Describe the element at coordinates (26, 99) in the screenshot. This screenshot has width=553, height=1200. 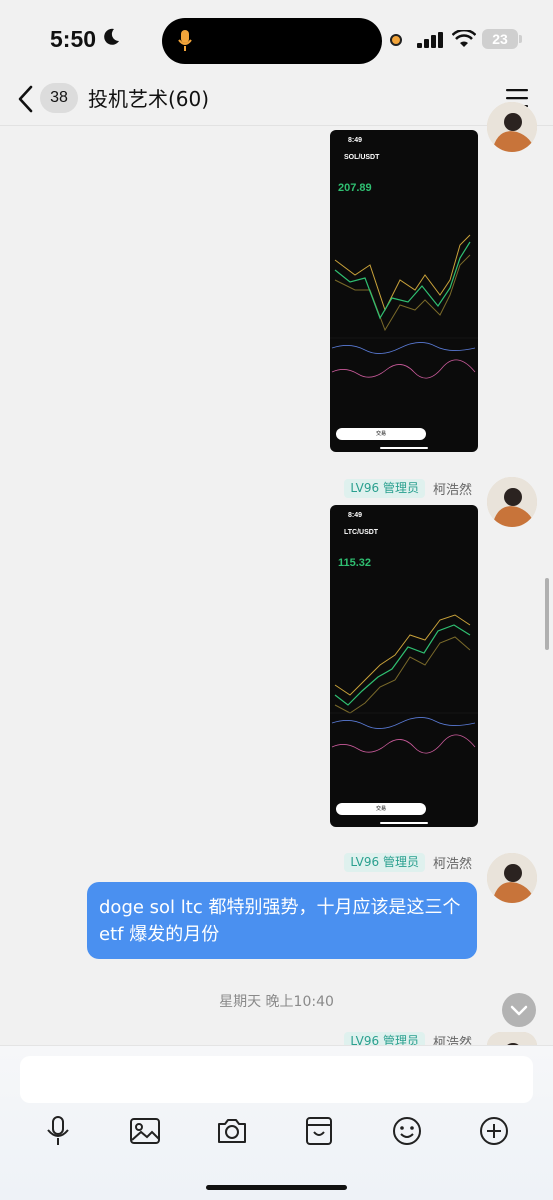
I see `back-chevron-icon` at that location.